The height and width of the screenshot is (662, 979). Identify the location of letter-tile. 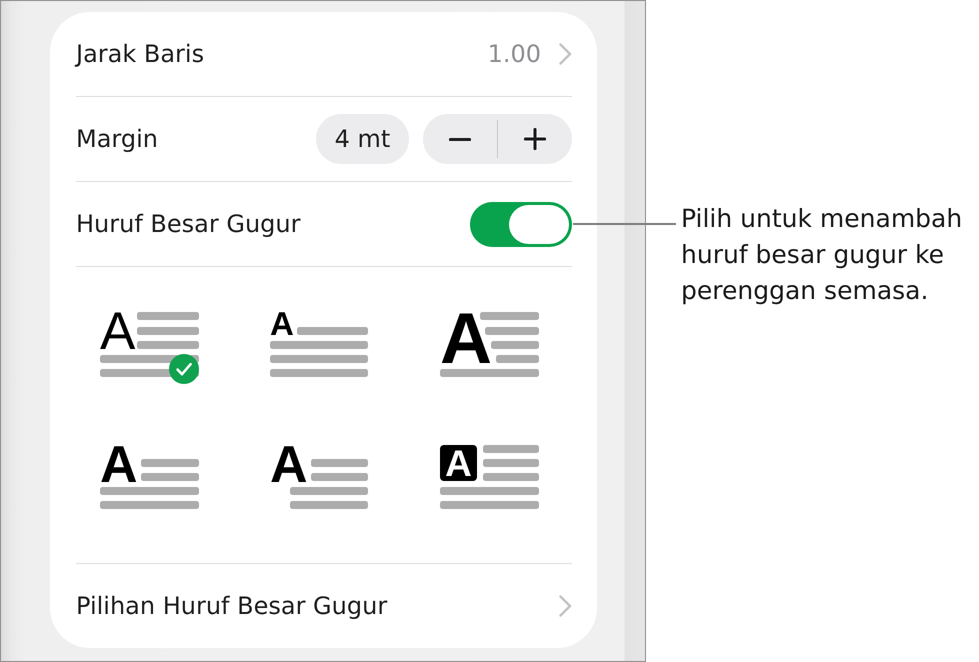
(458, 463).